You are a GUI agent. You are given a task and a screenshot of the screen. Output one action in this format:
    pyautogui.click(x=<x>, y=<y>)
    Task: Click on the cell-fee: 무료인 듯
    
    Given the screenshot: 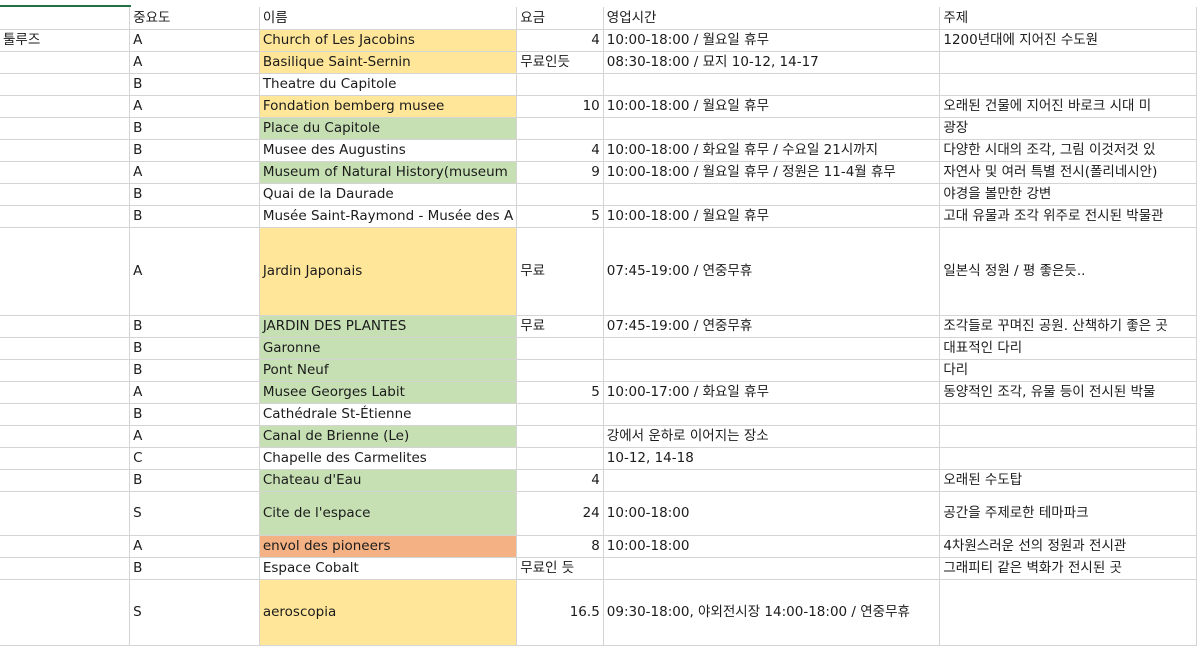 What is the action you would take?
    pyautogui.click(x=560, y=568)
    